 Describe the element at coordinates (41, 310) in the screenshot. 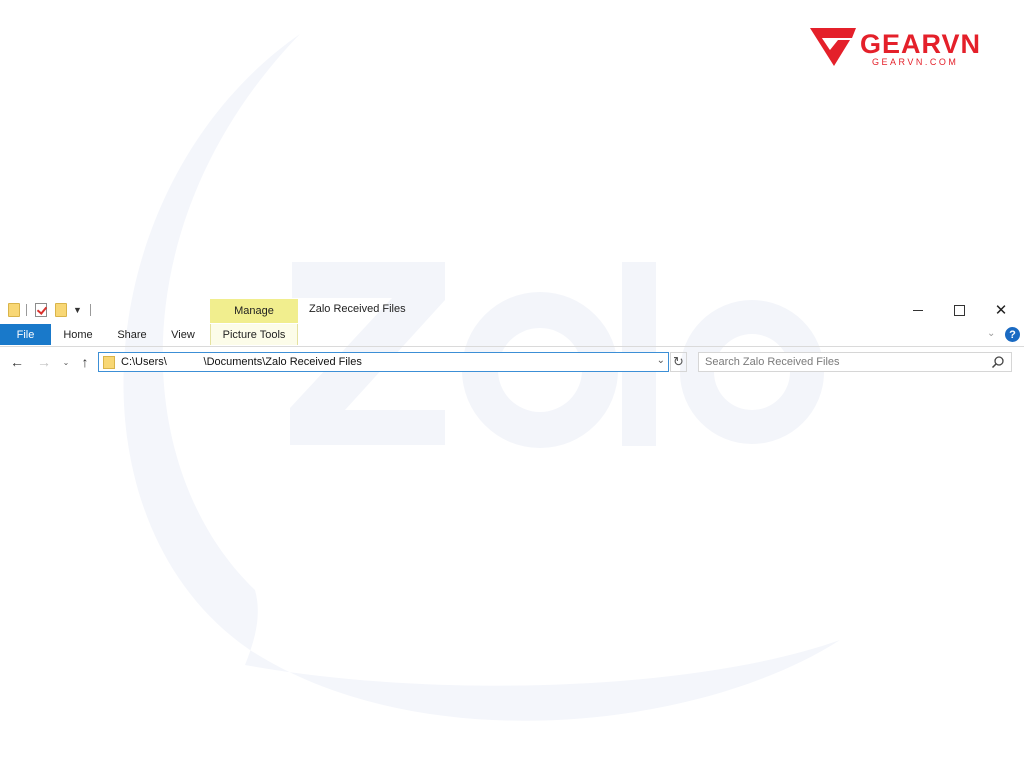

I see `properties-icon` at that location.